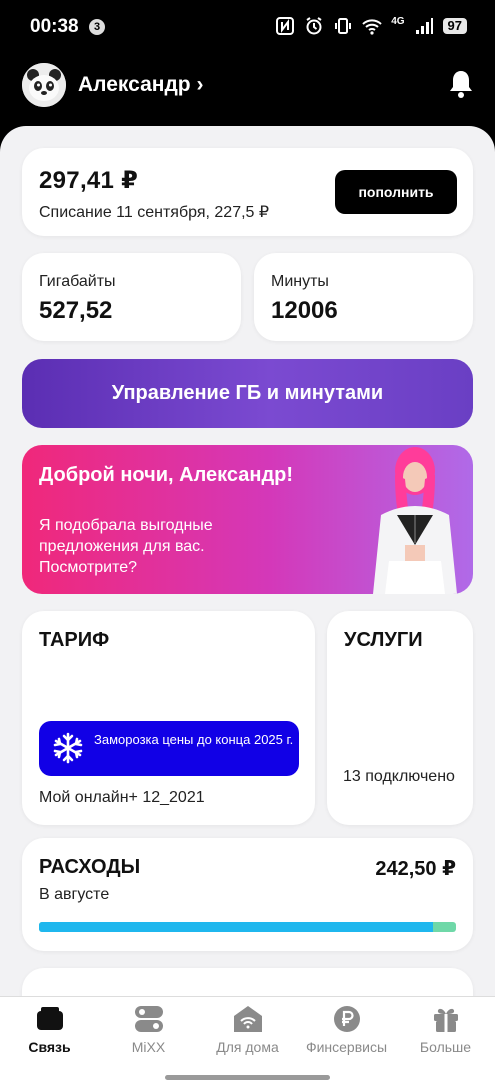 Image resolution: width=495 pixels, height=1090 pixels. Describe the element at coordinates (89, 180) in the screenshot. I see `balance-amount: 297,41 ₽` at that location.